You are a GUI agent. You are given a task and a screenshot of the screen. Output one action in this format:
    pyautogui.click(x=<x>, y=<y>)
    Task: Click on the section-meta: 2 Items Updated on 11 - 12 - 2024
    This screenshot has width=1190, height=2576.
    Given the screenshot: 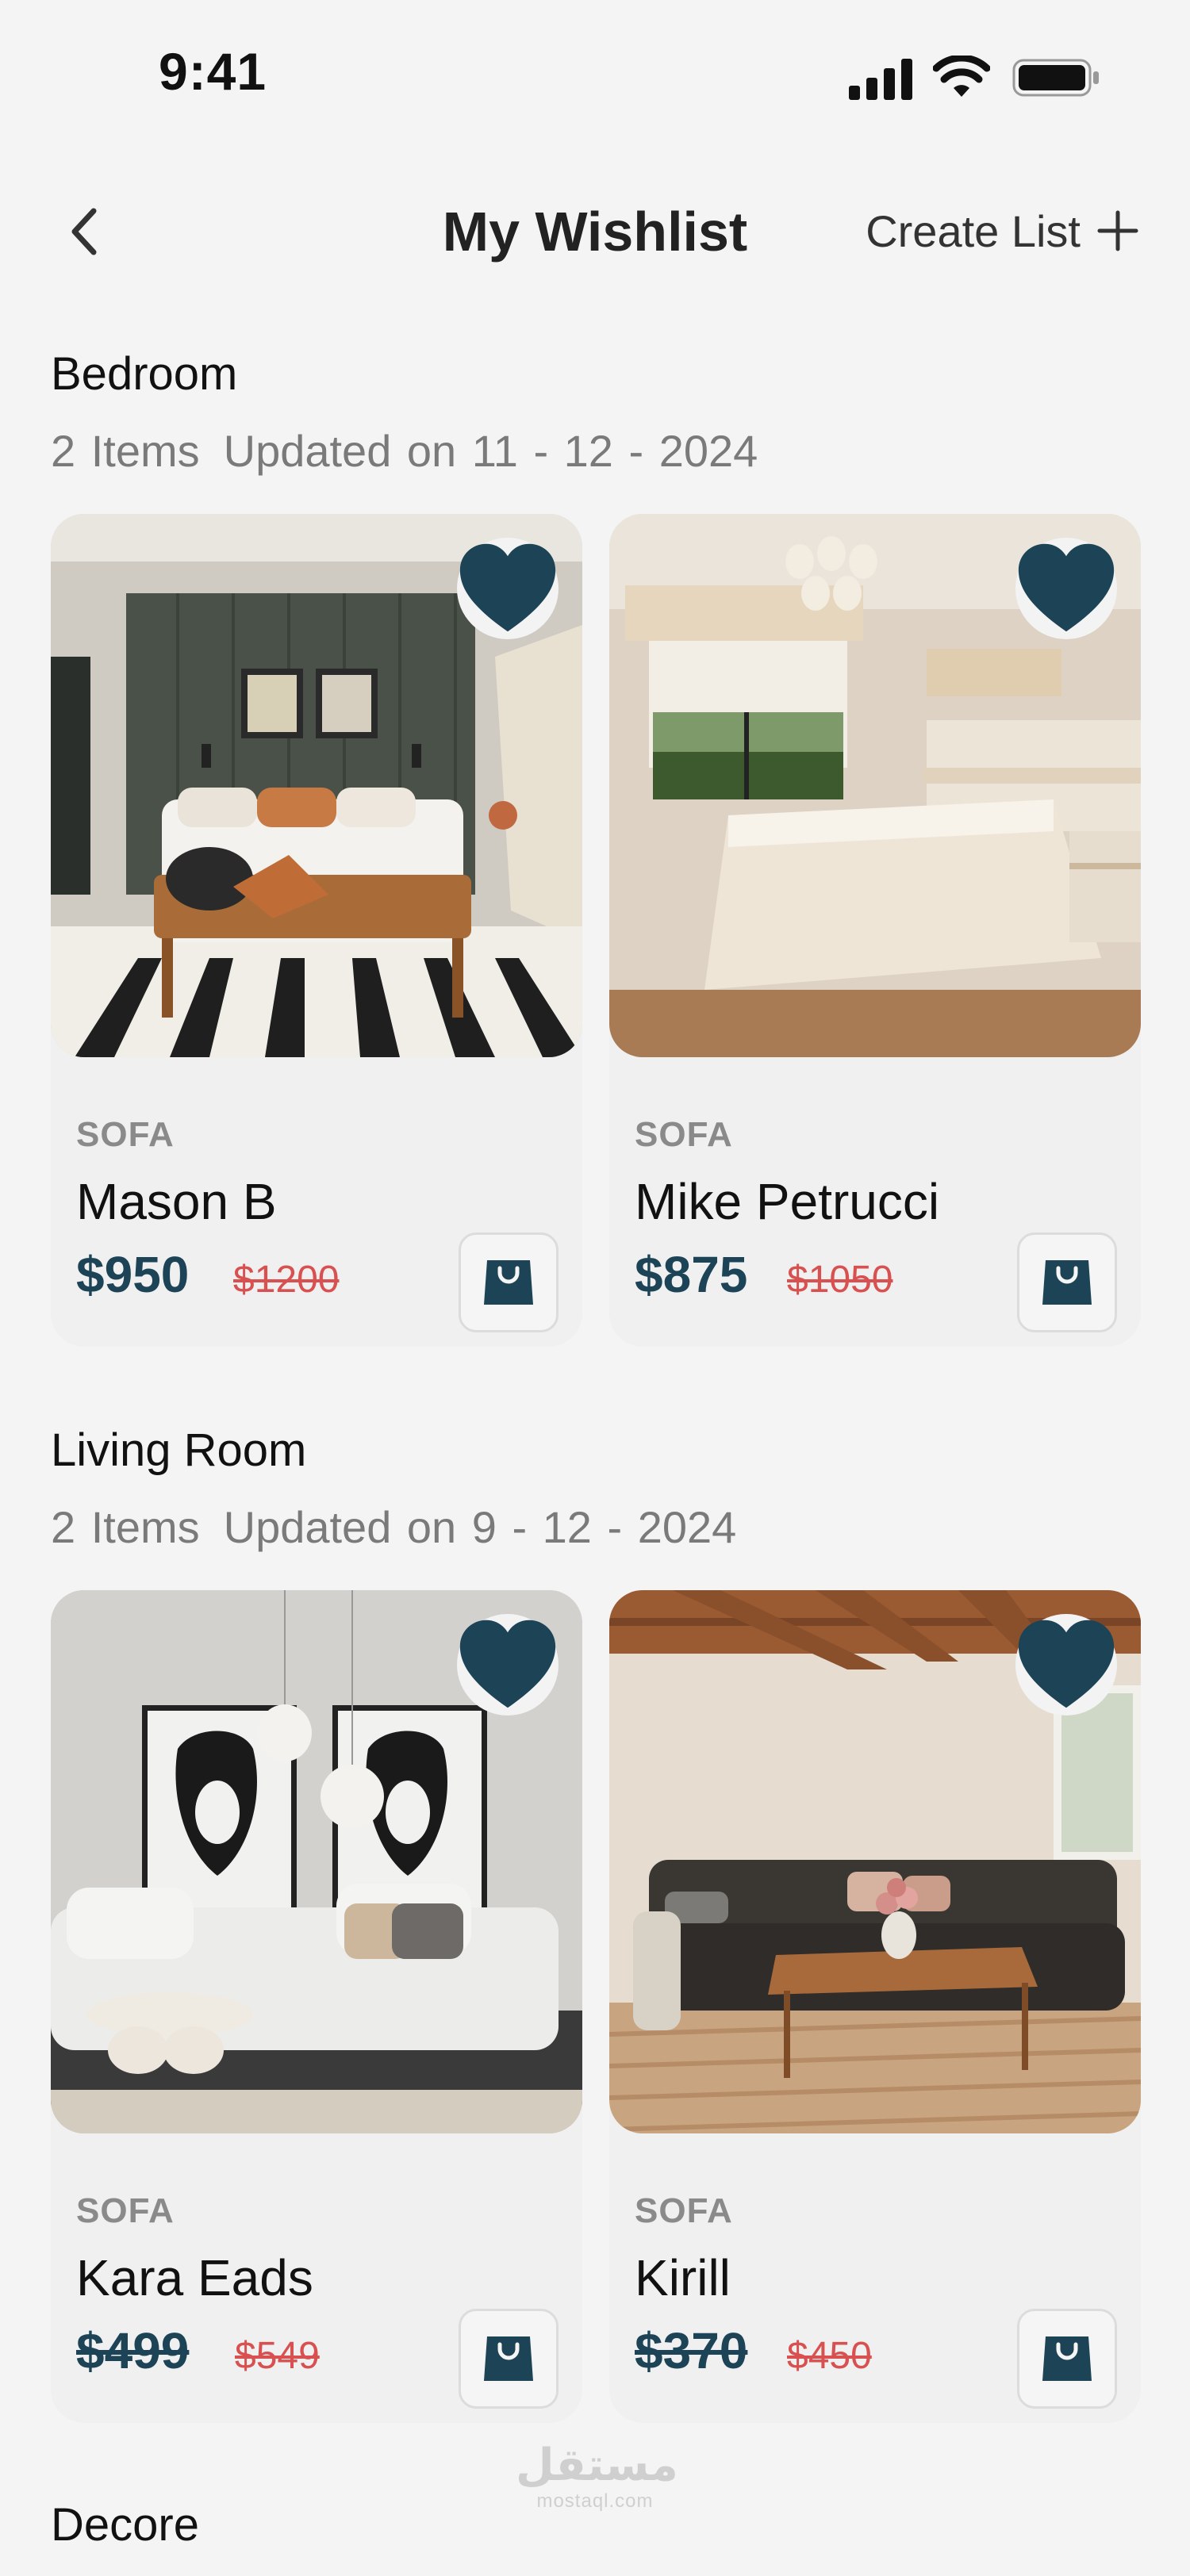 What is the action you would take?
    pyautogui.click(x=404, y=451)
    